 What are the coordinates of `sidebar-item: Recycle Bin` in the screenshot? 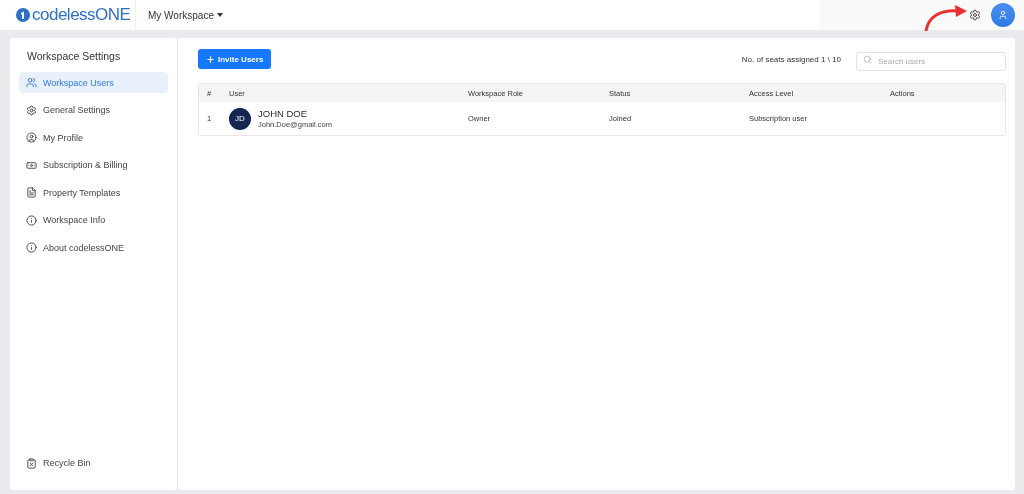 It's located at (93, 463).